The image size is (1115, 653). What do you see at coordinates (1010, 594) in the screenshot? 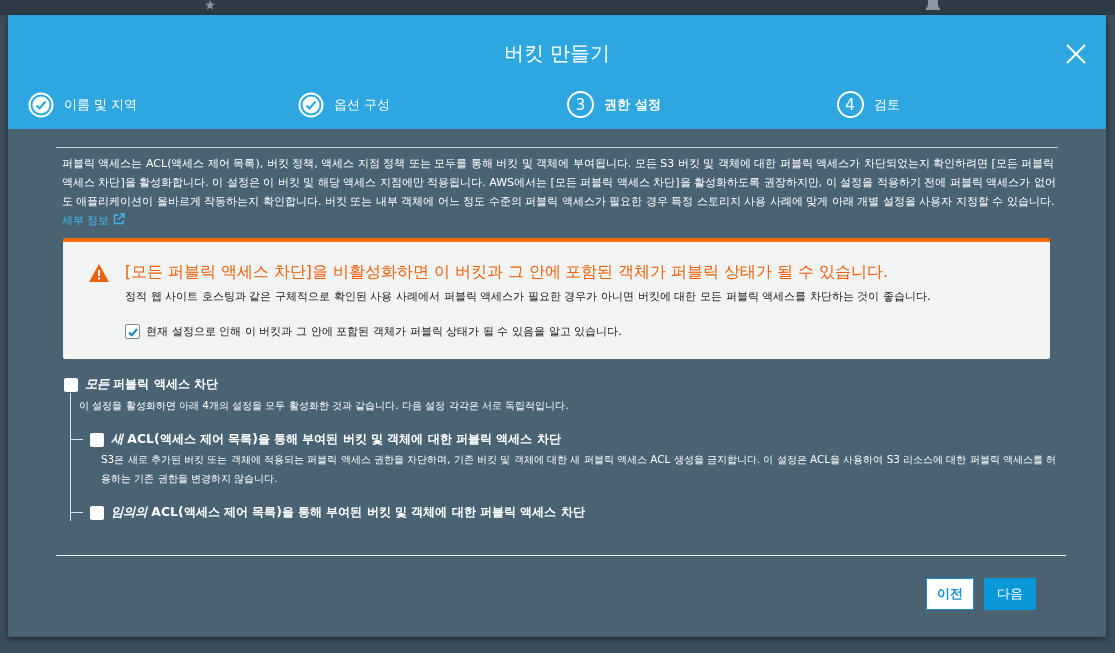
I see `next-button: 다음` at bounding box center [1010, 594].